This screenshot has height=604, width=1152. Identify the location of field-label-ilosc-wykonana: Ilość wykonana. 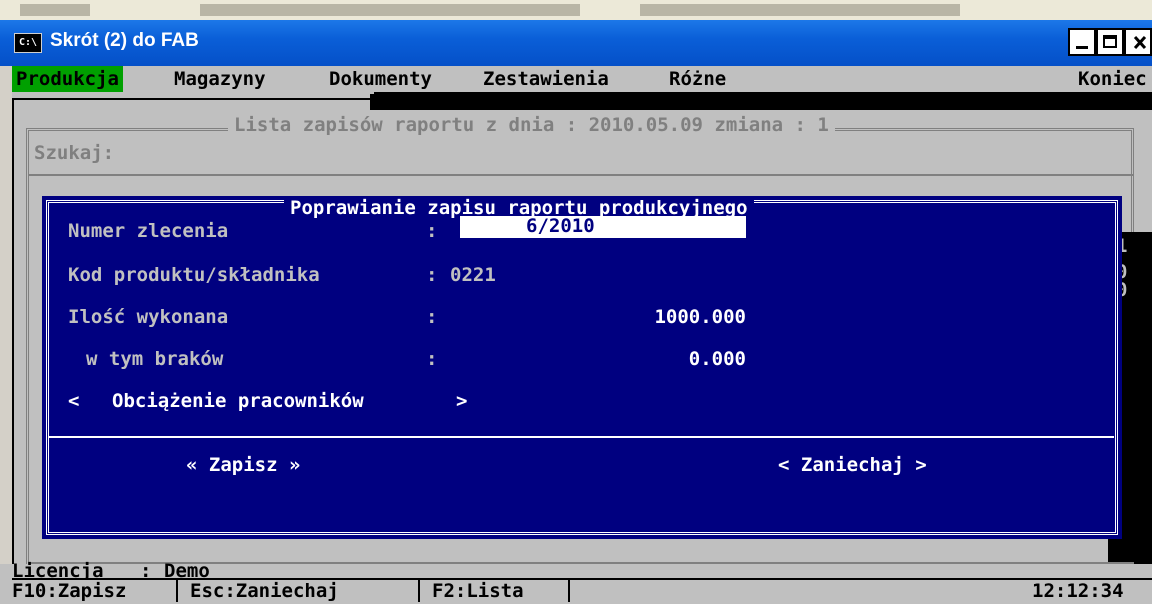
(148, 317).